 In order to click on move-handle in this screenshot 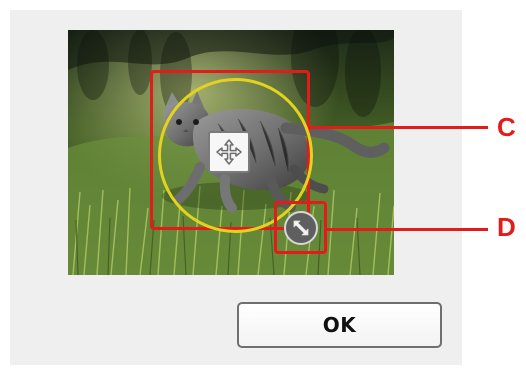, I will do `click(229, 152)`.